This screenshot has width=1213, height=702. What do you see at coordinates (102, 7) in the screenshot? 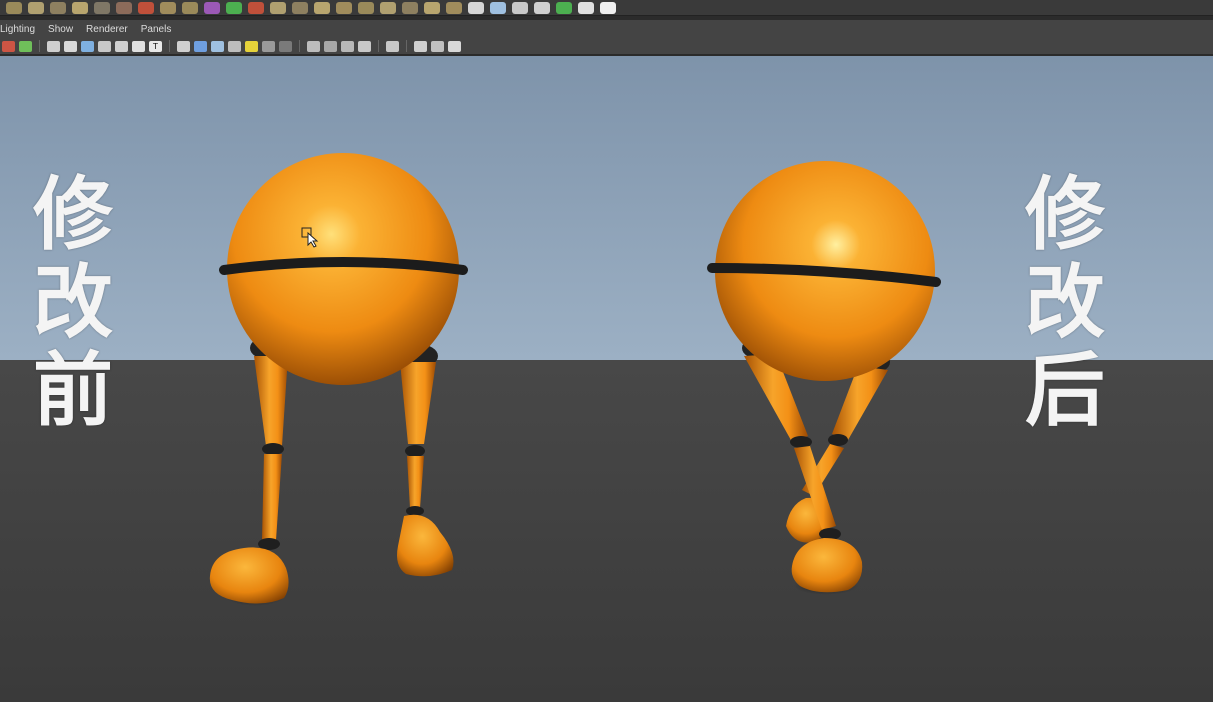
I see `shelf-tool-5-icon` at bounding box center [102, 7].